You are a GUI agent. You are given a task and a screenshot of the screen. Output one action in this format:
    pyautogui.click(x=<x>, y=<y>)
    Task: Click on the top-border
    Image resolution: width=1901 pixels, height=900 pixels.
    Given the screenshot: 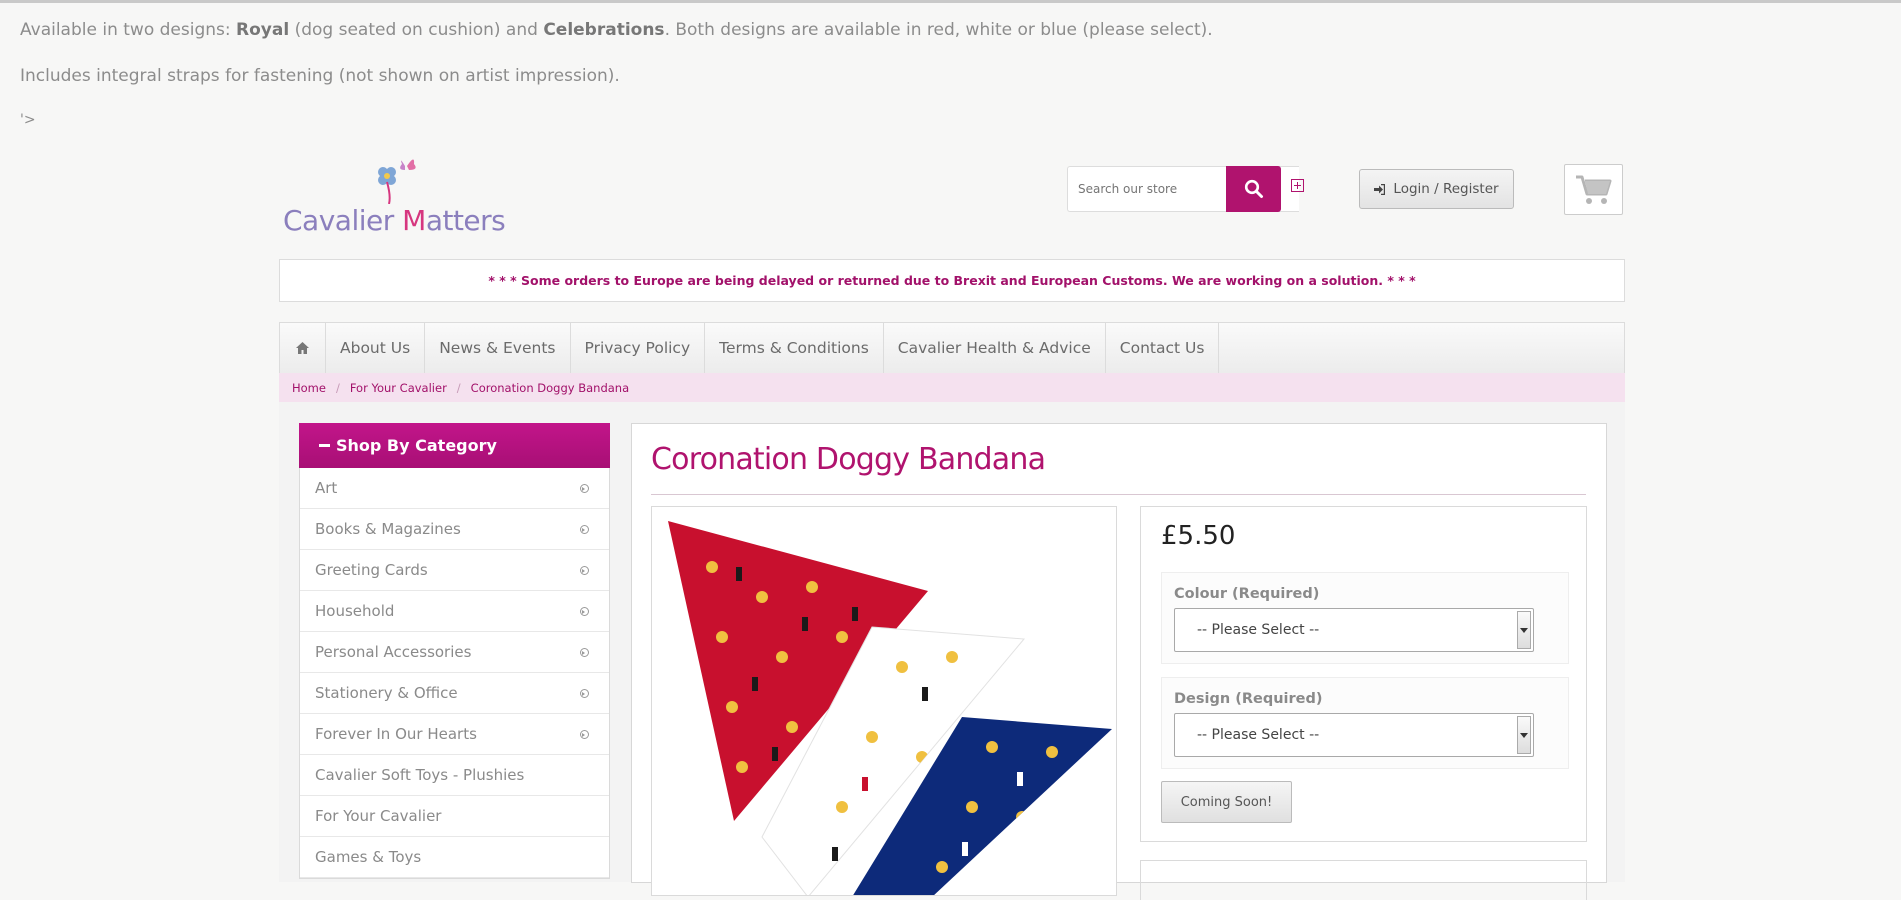 What is the action you would take?
    pyautogui.click(x=950, y=1)
    